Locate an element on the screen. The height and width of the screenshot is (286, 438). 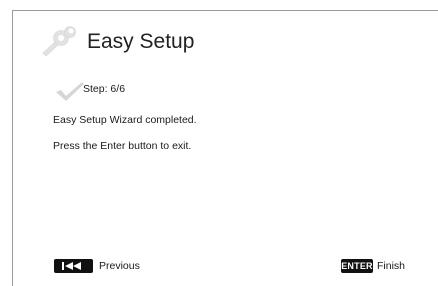
page-title: Easy Setup is located at coordinates (141, 41).